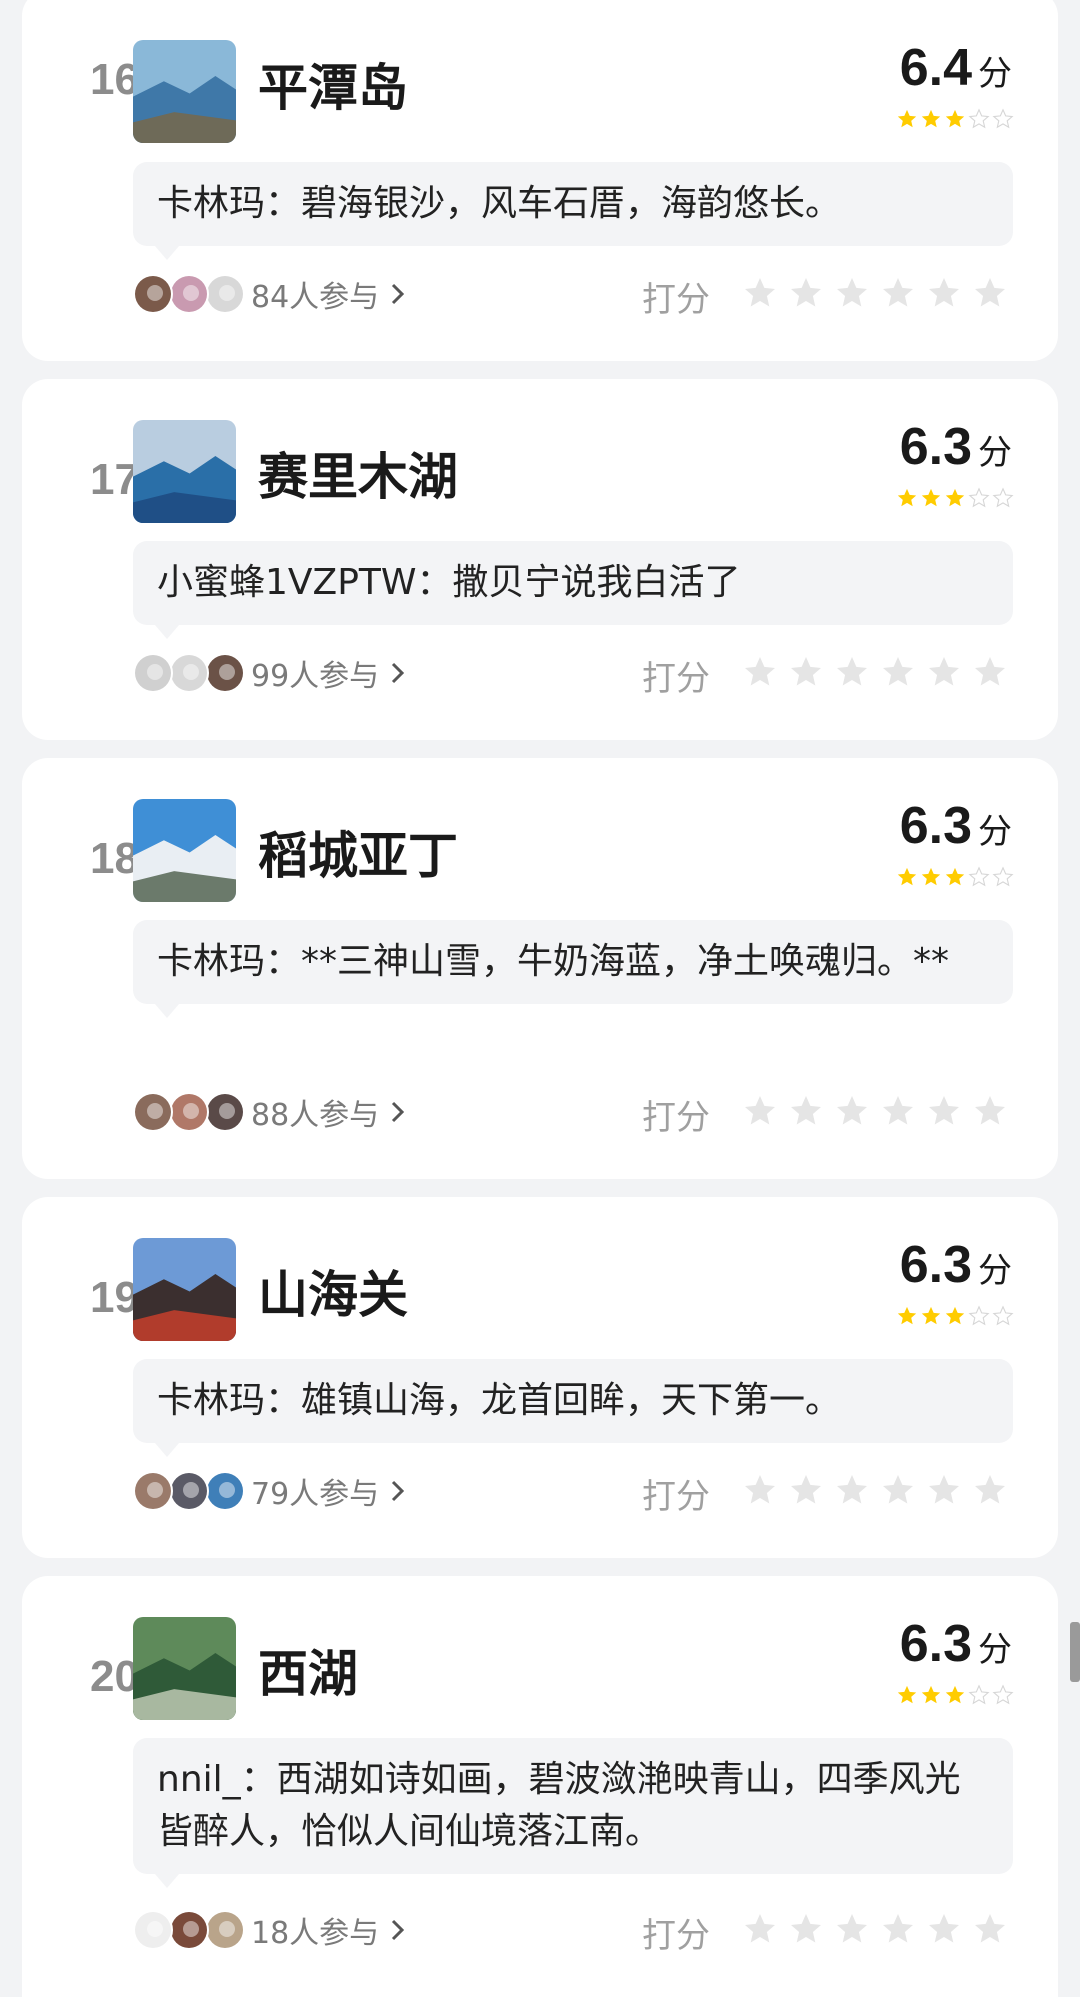 This screenshot has width=1080, height=1997. Describe the element at coordinates (573, 969) in the screenshot. I see `comment-bubble: 卡林玛：**三神山雪，牛奶海蓝，净土唤魂归。**` at that location.